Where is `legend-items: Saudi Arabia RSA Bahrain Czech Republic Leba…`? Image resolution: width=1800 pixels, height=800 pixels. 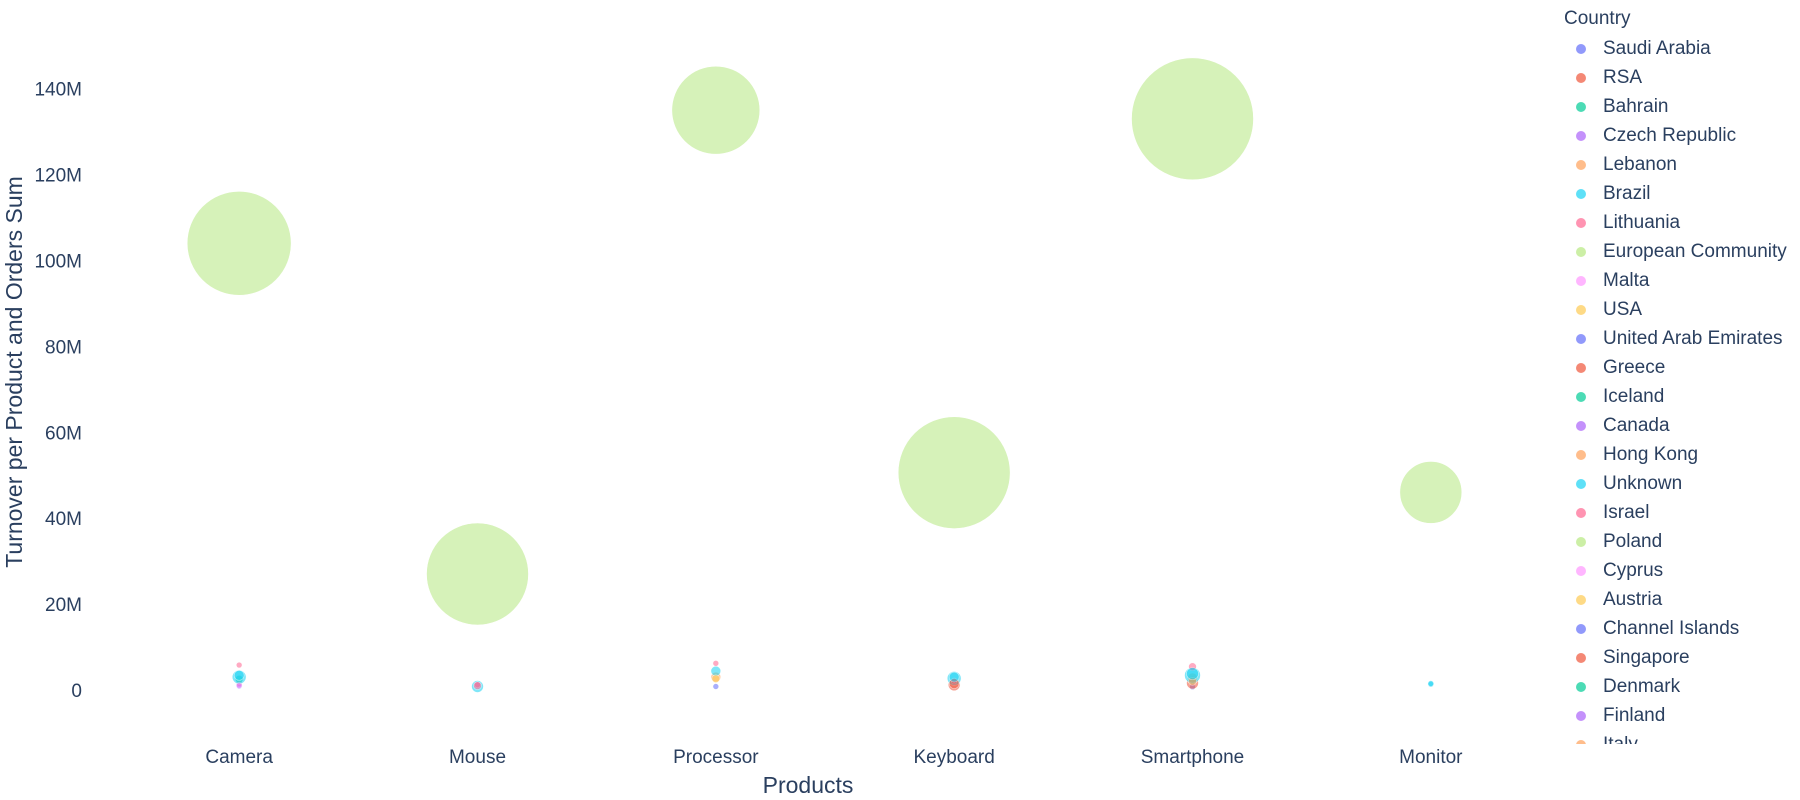
legend-items: Saudi Arabia RSA Bahrain Czech Republic Leba… is located at coordinates (1681, 389).